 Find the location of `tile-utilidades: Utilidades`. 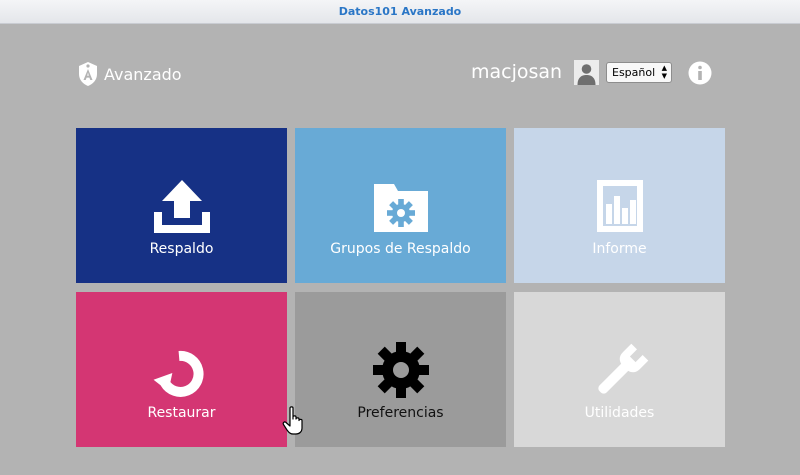

tile-utilidades: Utilidades is located at coordinates (619, 369).